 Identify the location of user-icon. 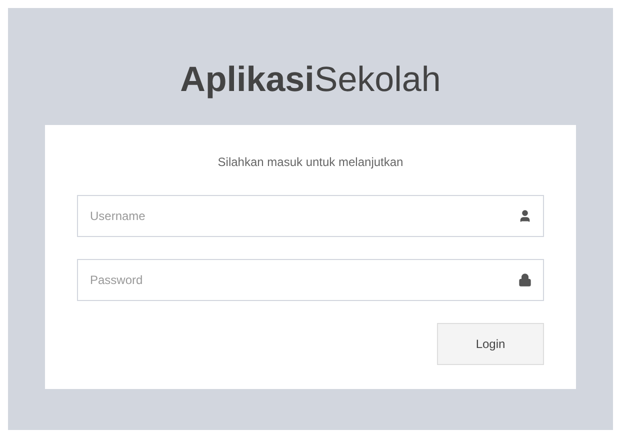
(525, 215).